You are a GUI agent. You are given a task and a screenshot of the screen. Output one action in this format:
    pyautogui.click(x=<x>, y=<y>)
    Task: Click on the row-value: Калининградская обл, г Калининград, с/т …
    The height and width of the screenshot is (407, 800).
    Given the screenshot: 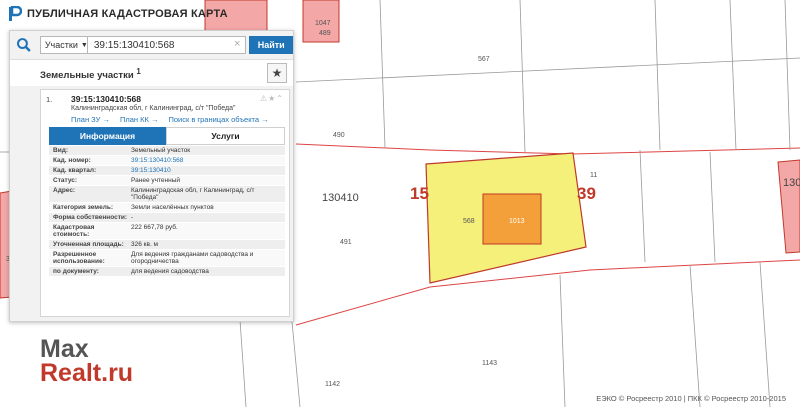 What is the action you would take?
    pyautogui.click(x=193, y=194)
    